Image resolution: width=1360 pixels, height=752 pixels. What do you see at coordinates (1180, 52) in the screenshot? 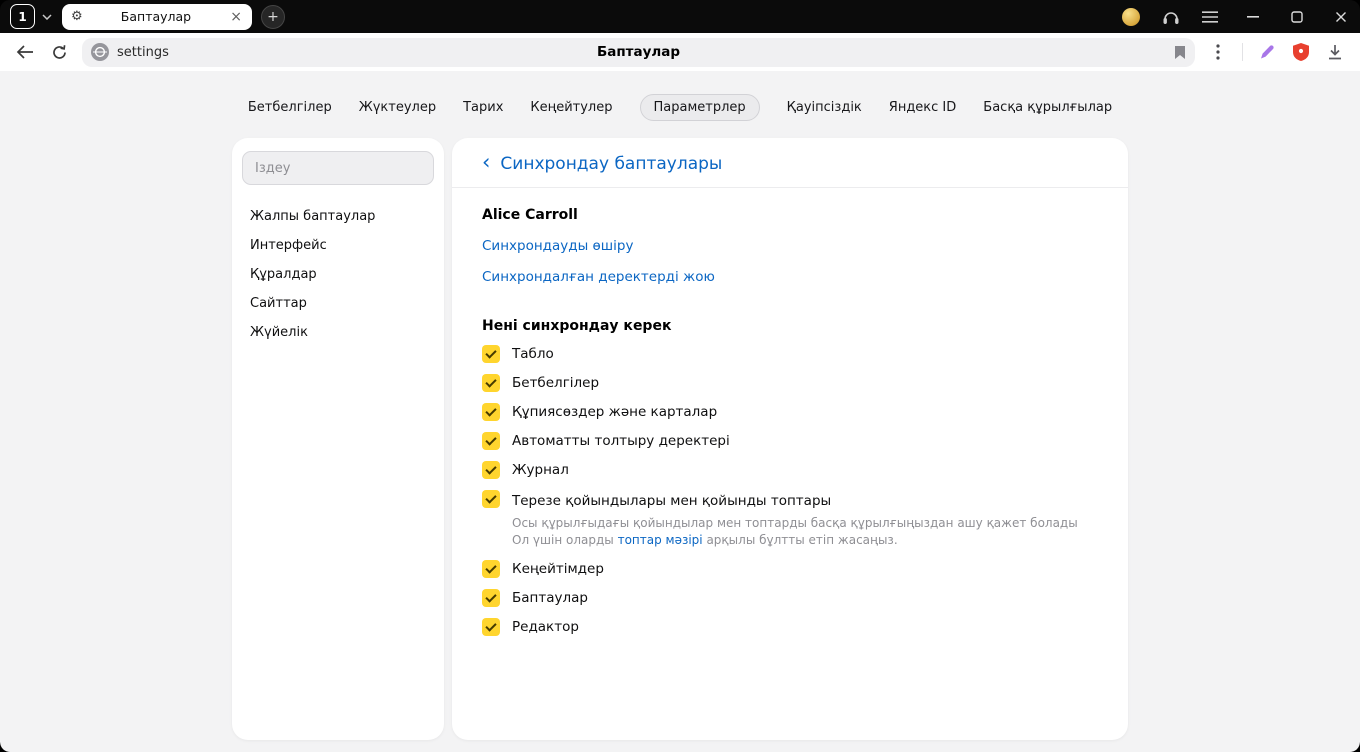
I see `bookmark-icon` at bounding box center [1180, 52].